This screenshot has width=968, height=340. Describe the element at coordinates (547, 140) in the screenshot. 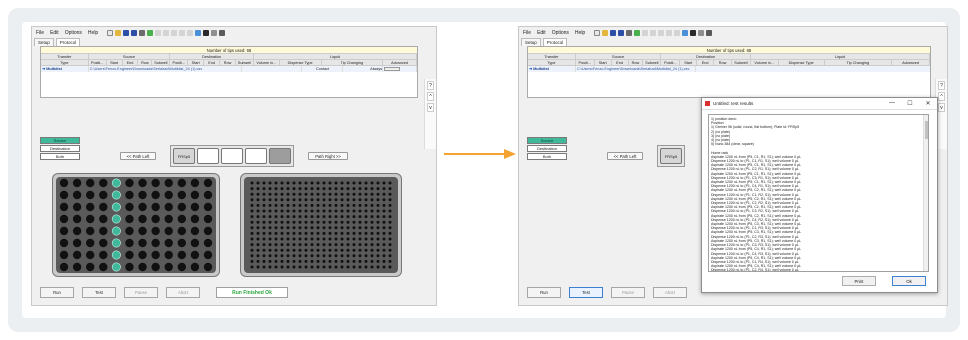

I see `mode-source: Source` at that location.